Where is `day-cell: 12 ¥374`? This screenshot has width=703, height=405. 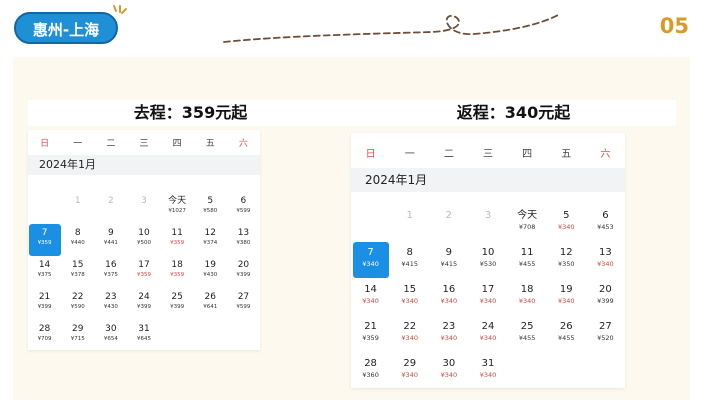
day-cell: 12 ¥374 is located at coordinates (210, 240).